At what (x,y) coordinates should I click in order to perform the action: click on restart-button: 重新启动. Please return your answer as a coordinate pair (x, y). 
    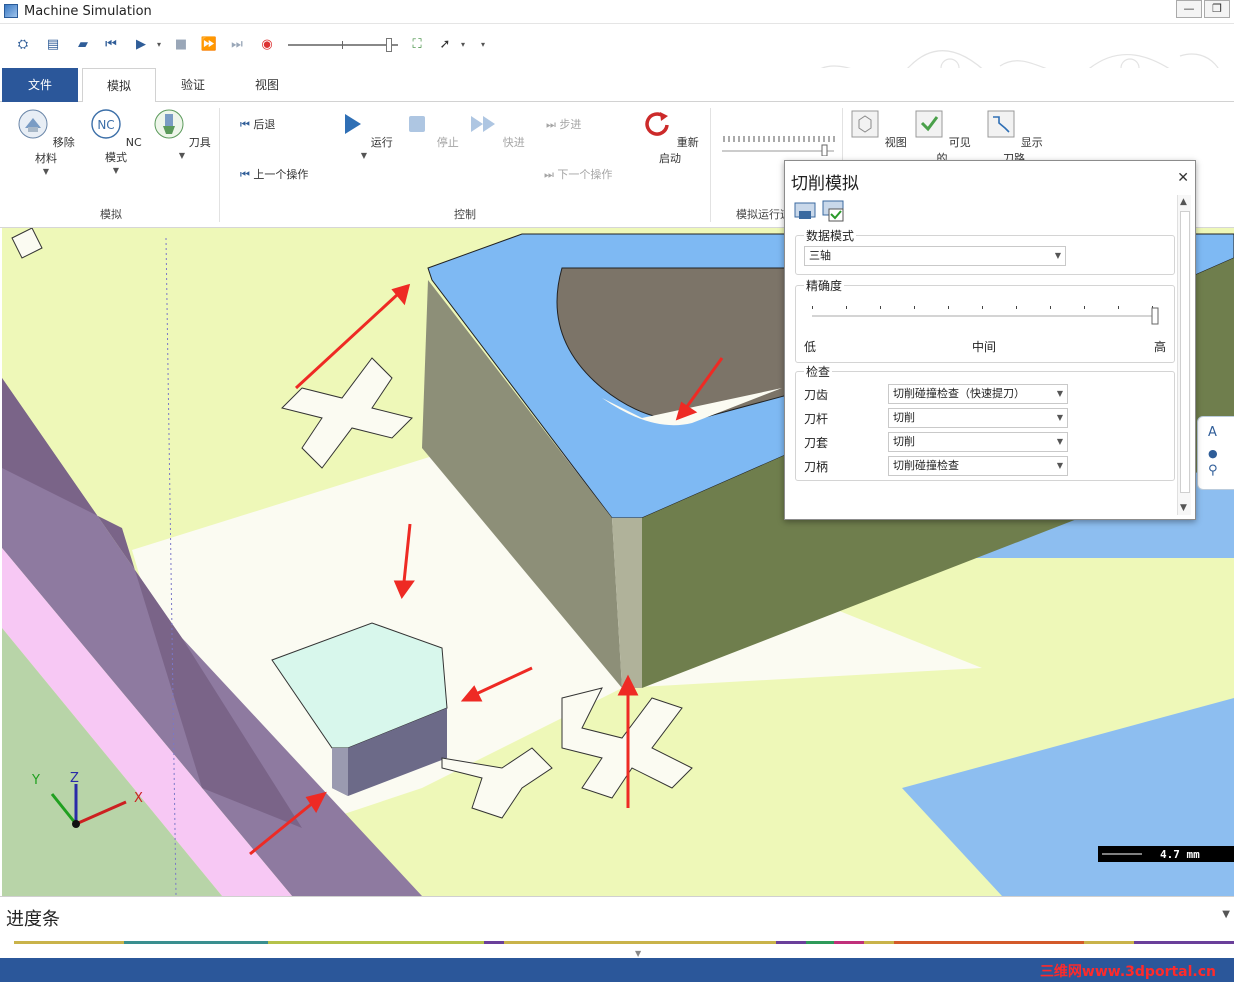
    Looking at the image, I should click on (670, 137).